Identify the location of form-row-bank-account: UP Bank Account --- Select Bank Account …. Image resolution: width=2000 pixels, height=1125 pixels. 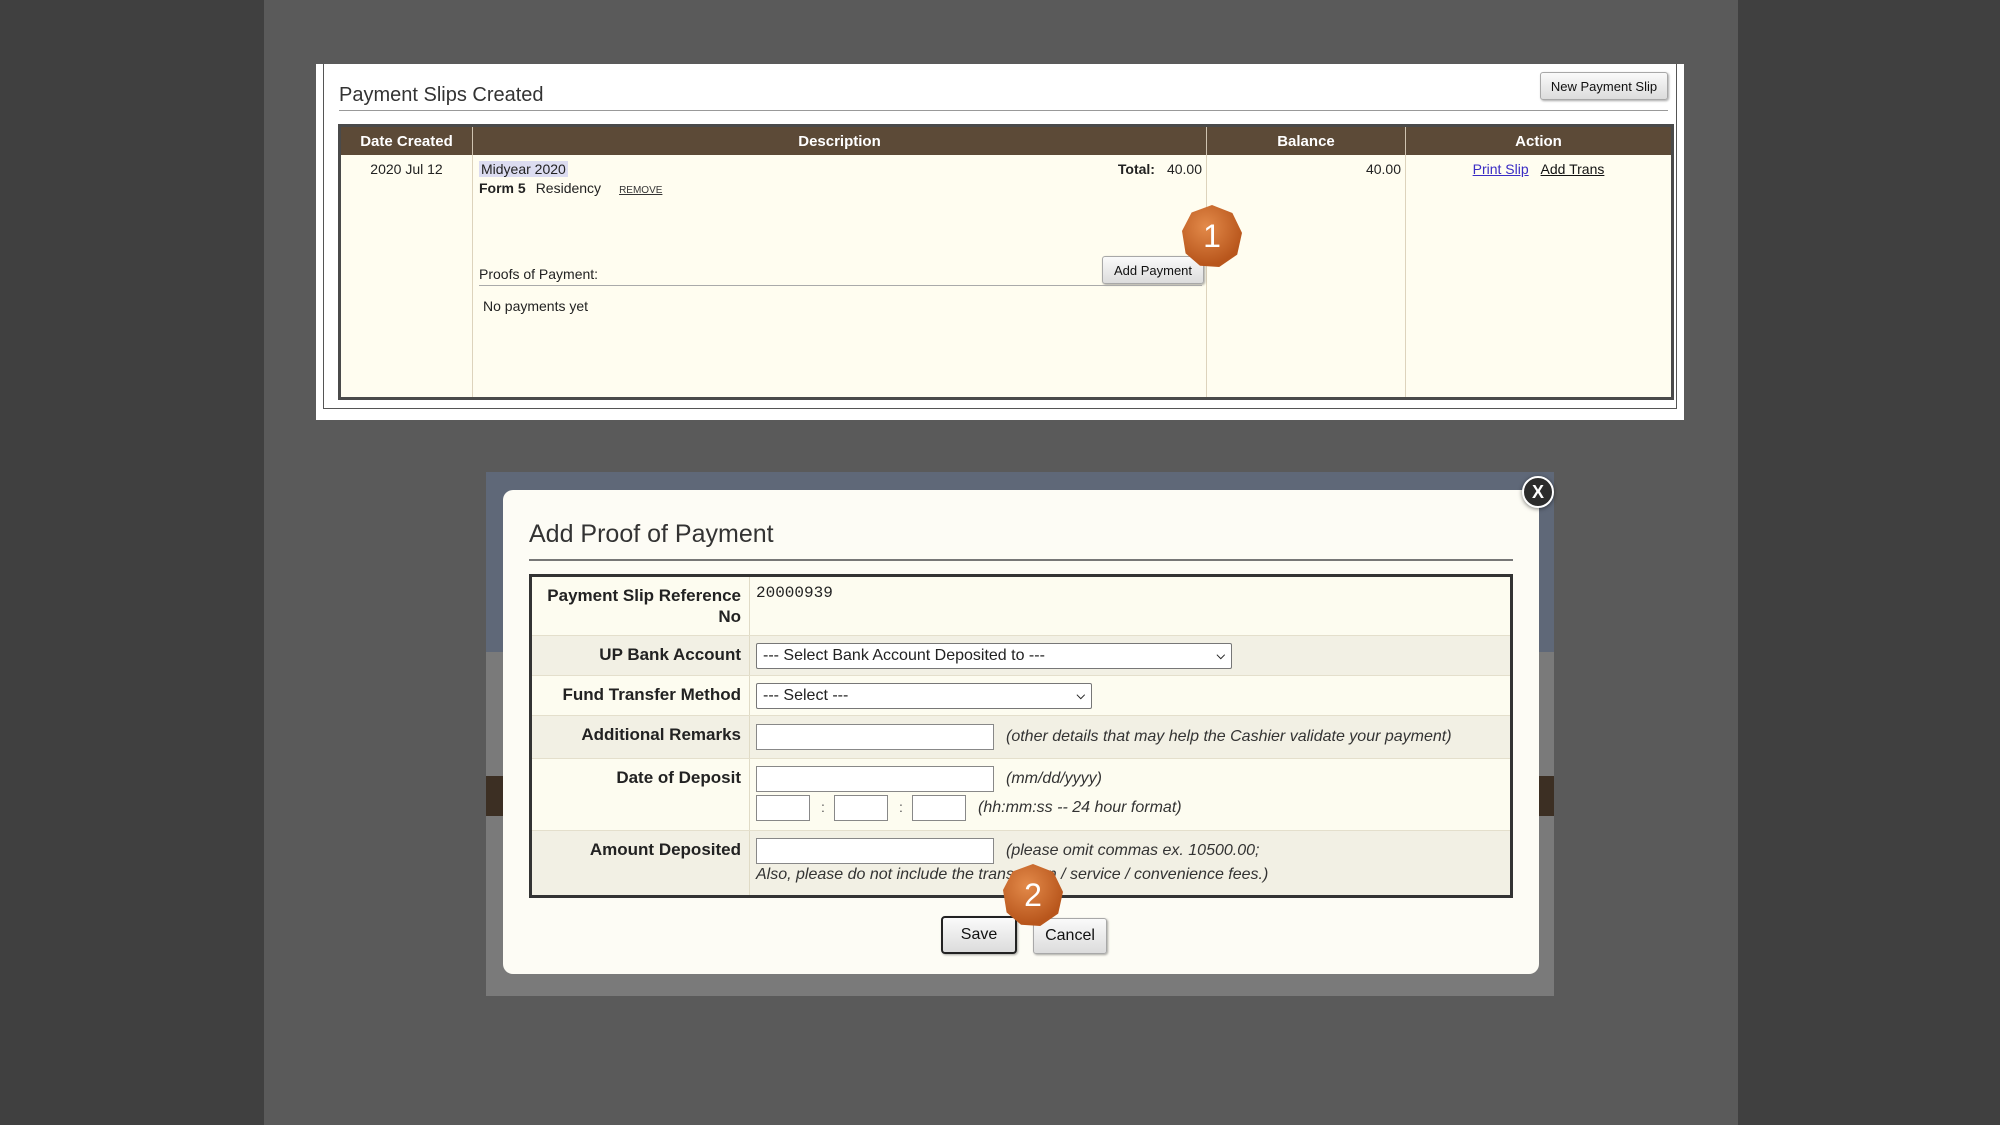
(1021, 656).